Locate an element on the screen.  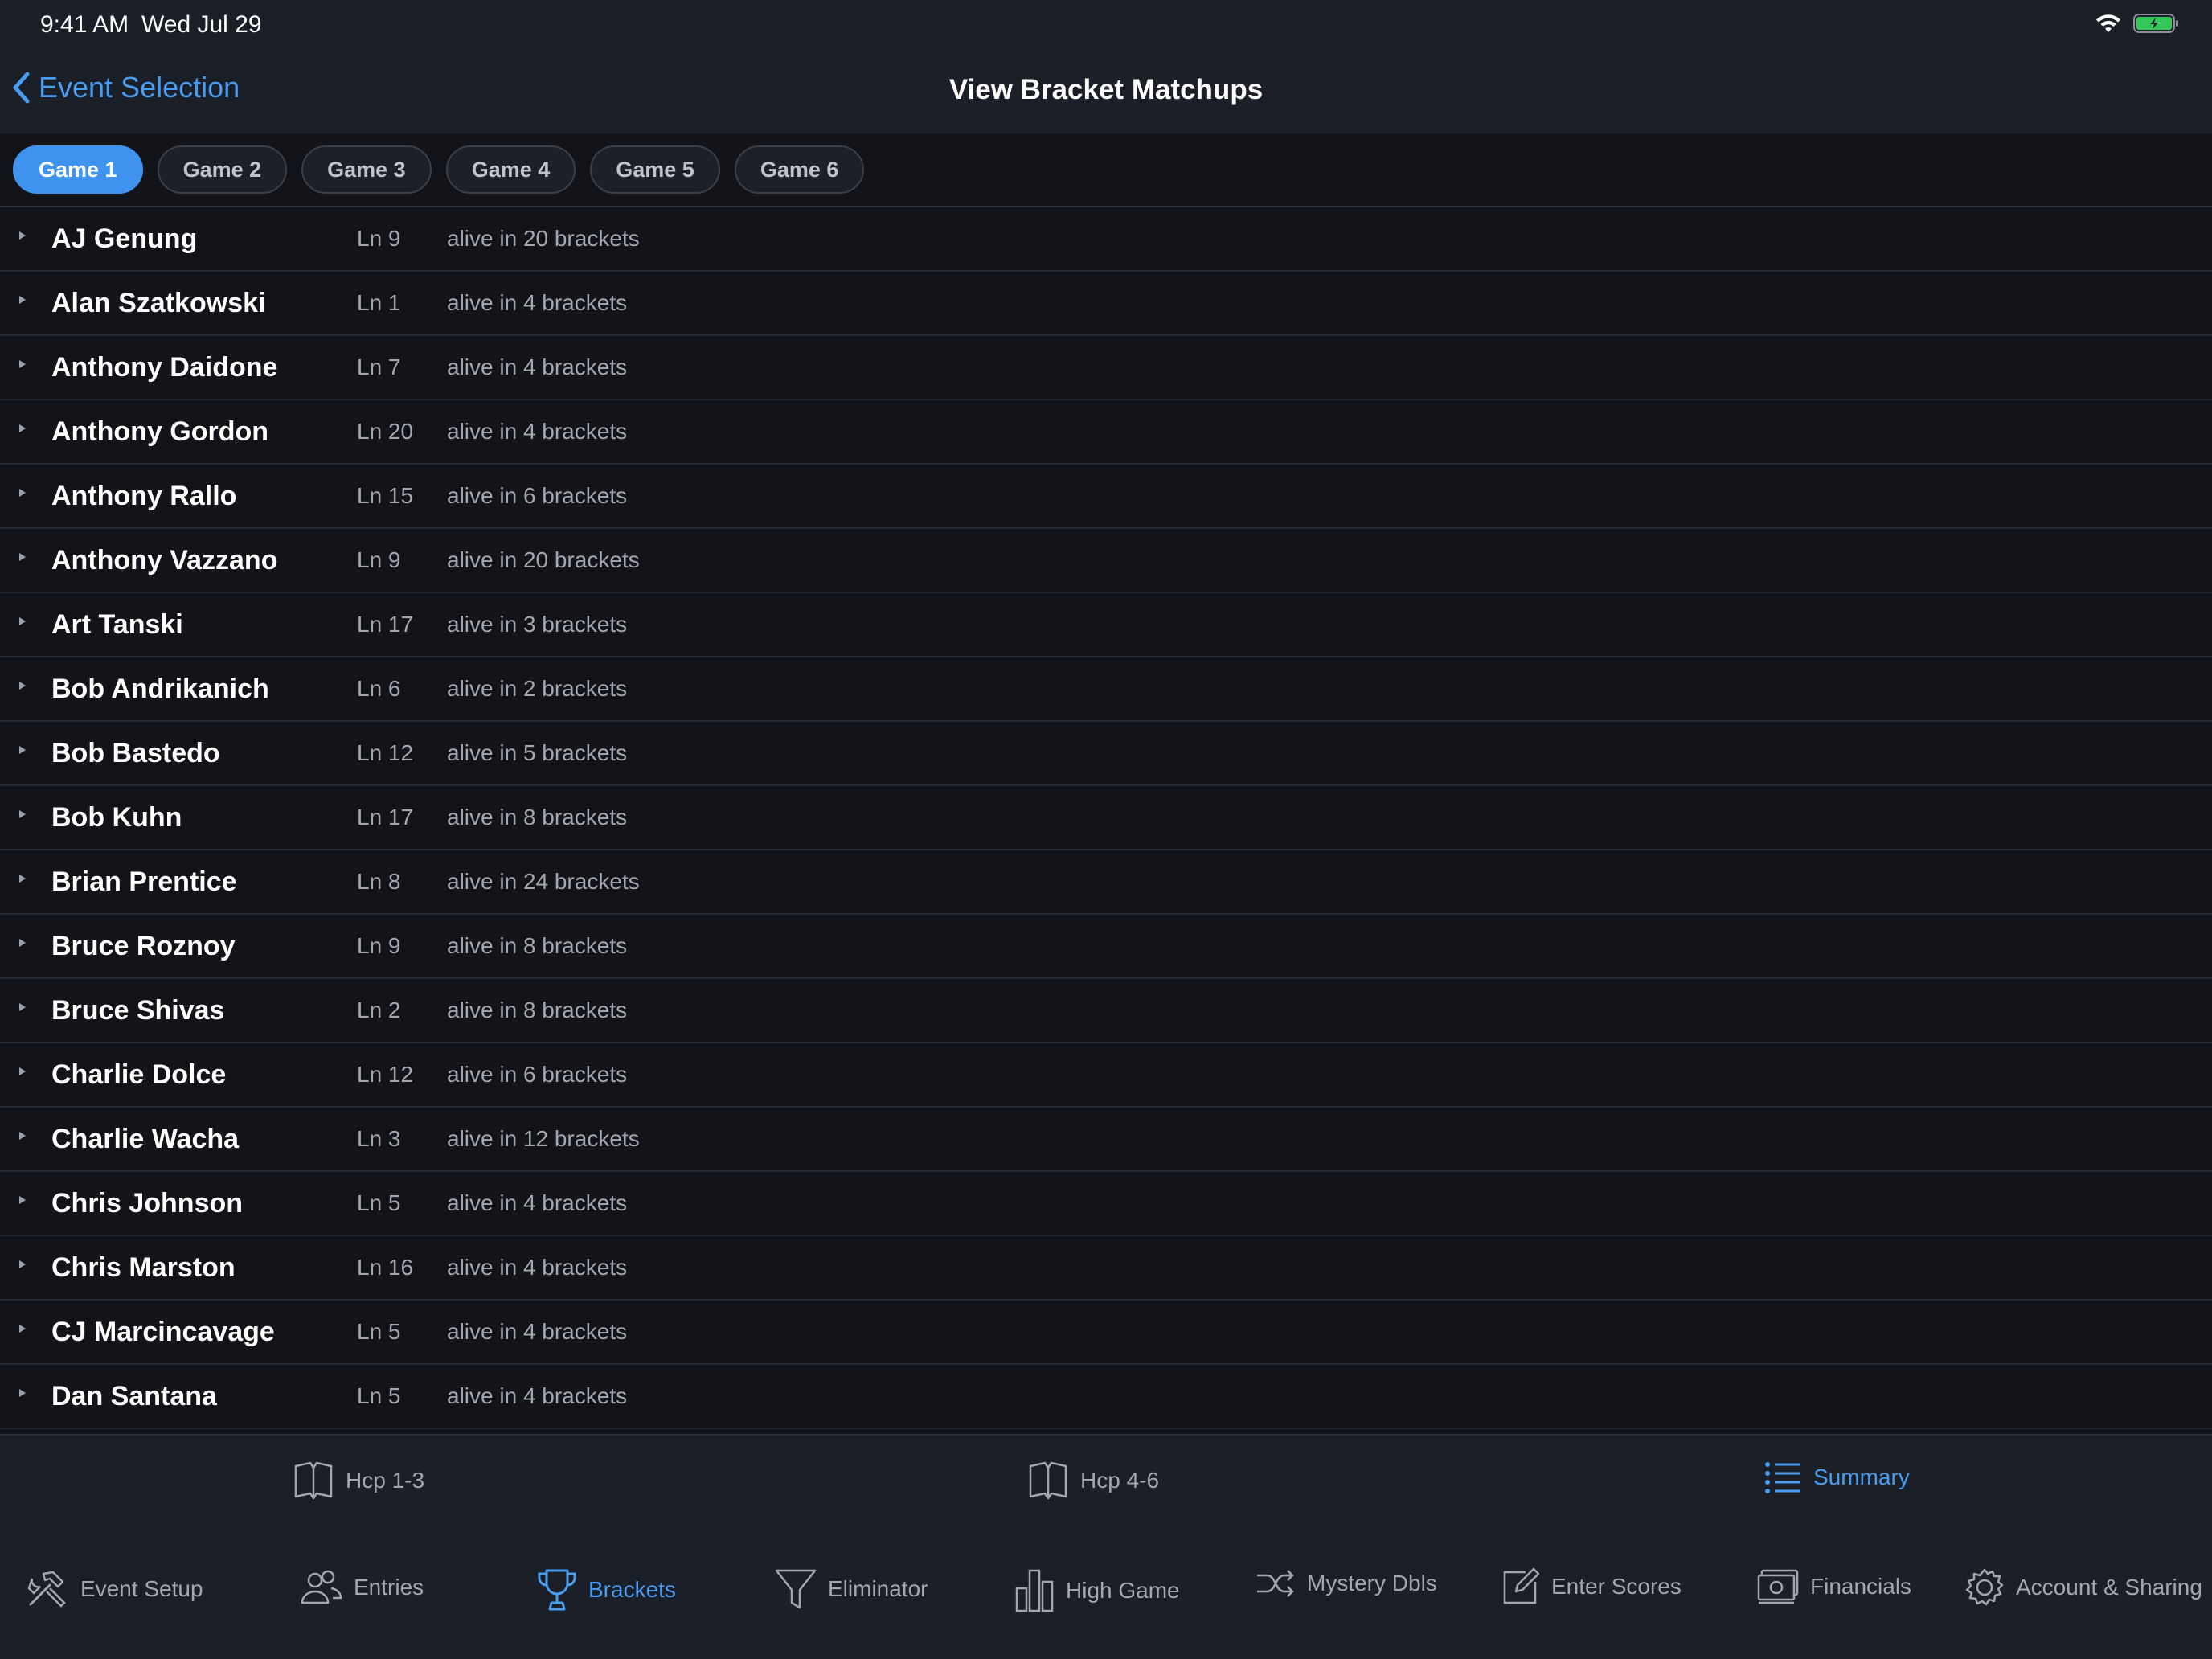
bowler-name: Bob Andrikanich is located at coordinates (160, 688).